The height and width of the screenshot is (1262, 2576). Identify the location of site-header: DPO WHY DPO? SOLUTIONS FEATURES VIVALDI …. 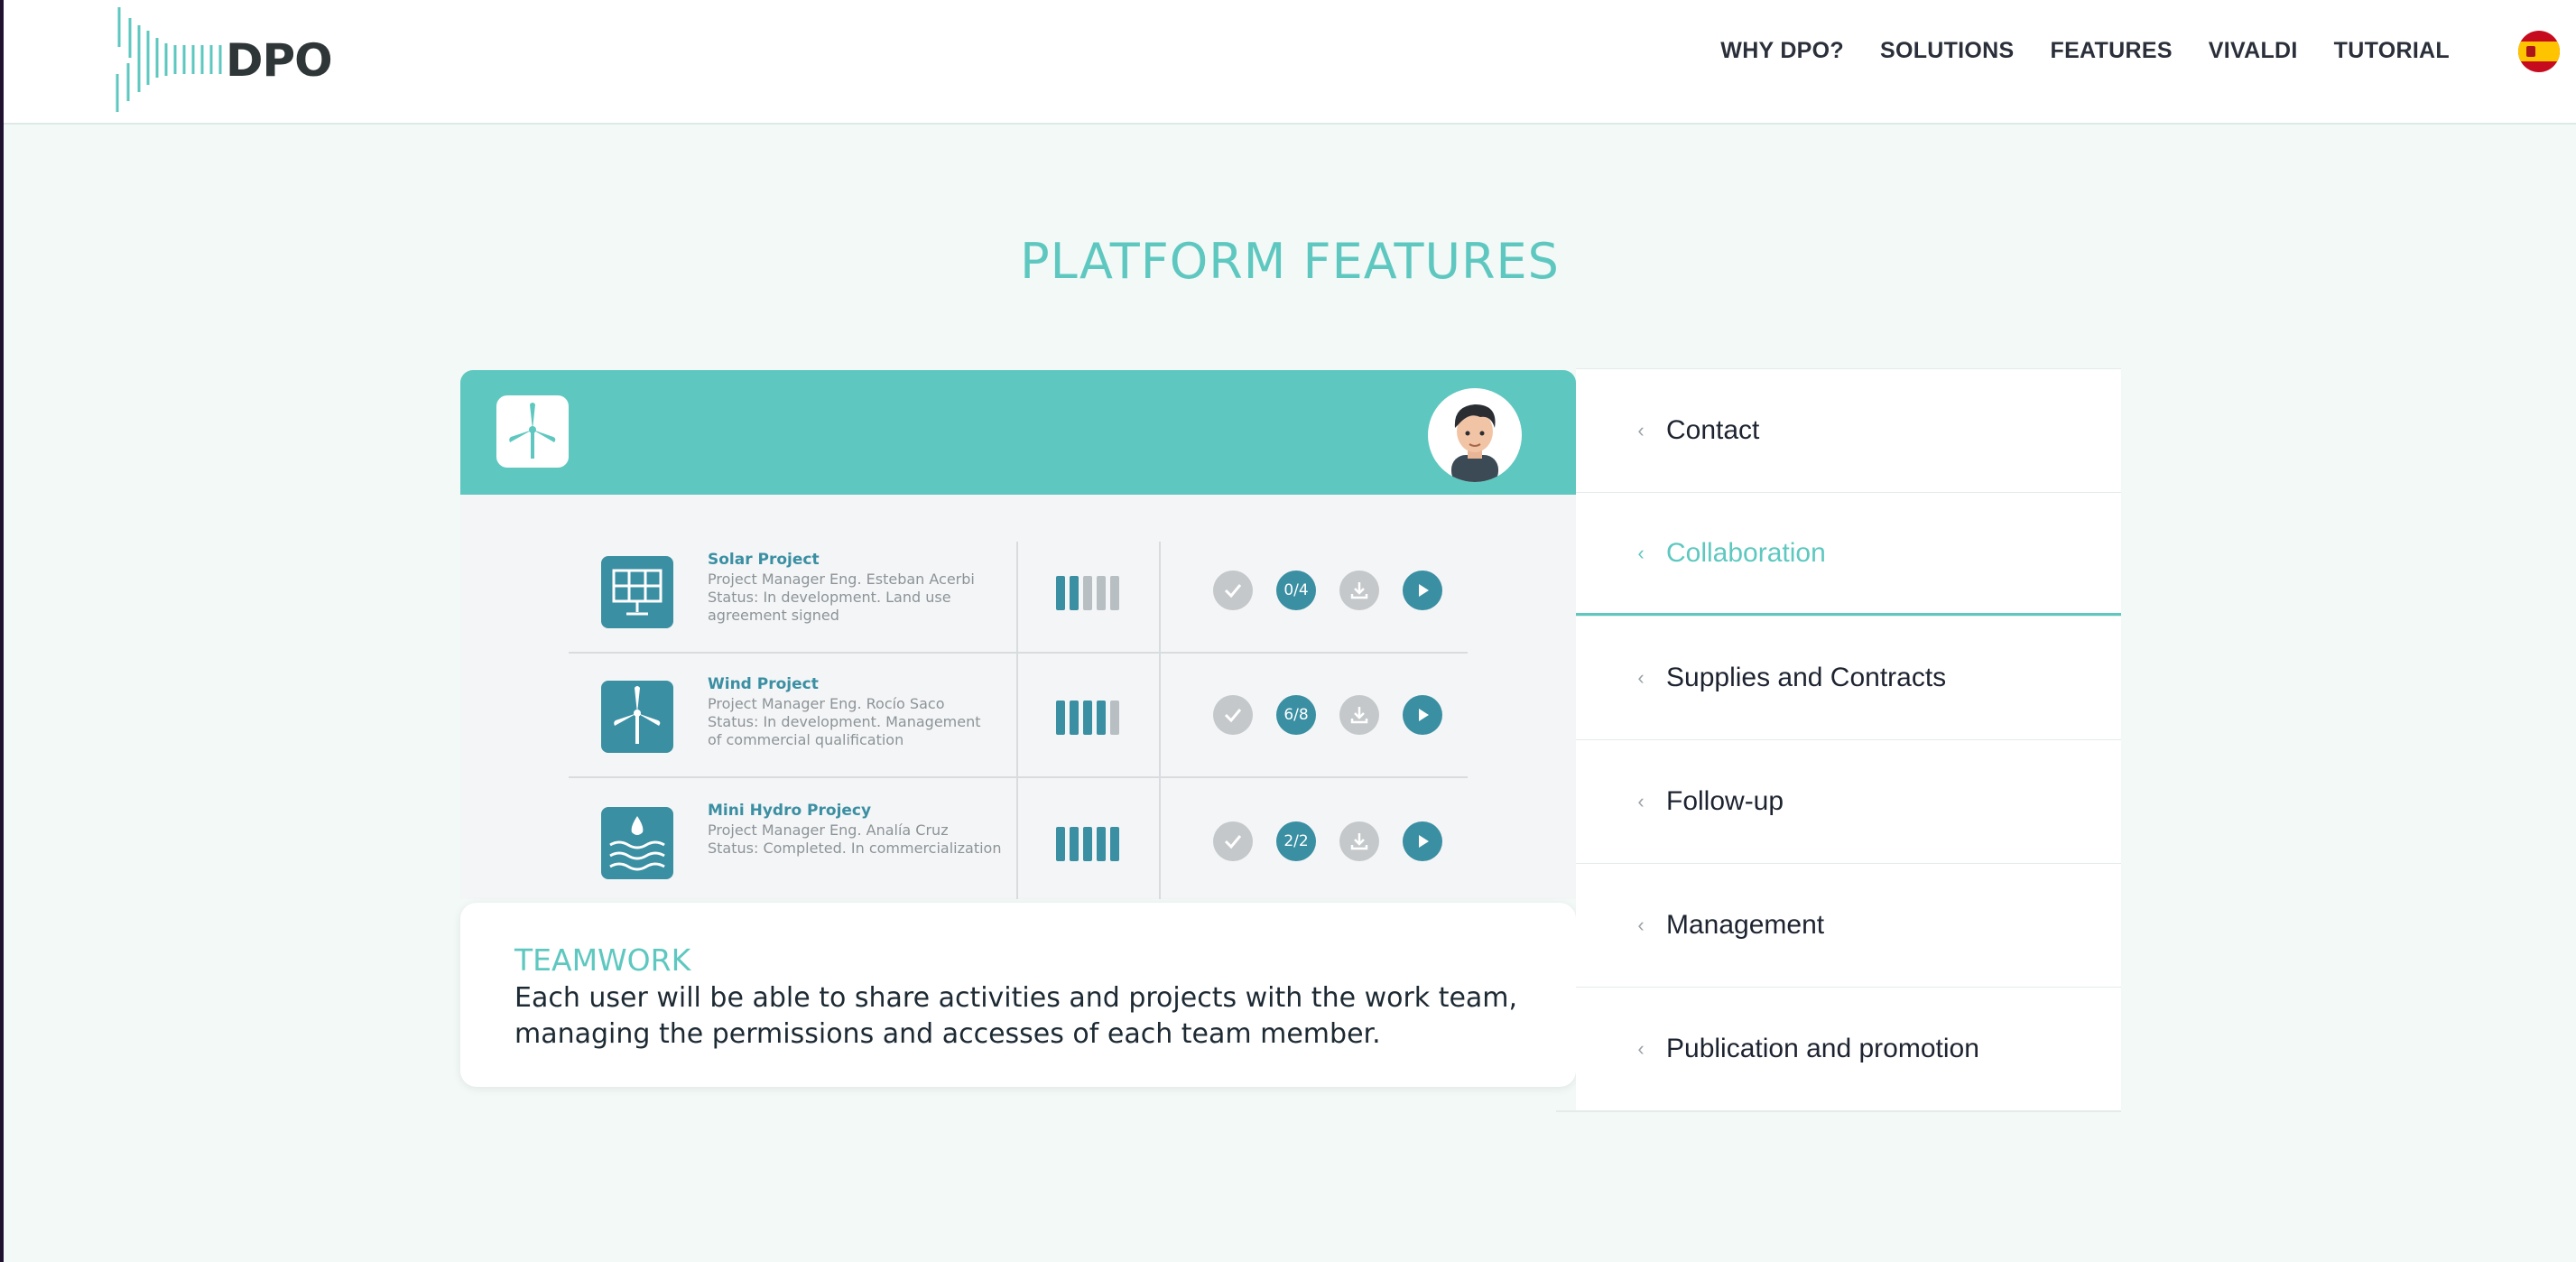
(1290, 63).